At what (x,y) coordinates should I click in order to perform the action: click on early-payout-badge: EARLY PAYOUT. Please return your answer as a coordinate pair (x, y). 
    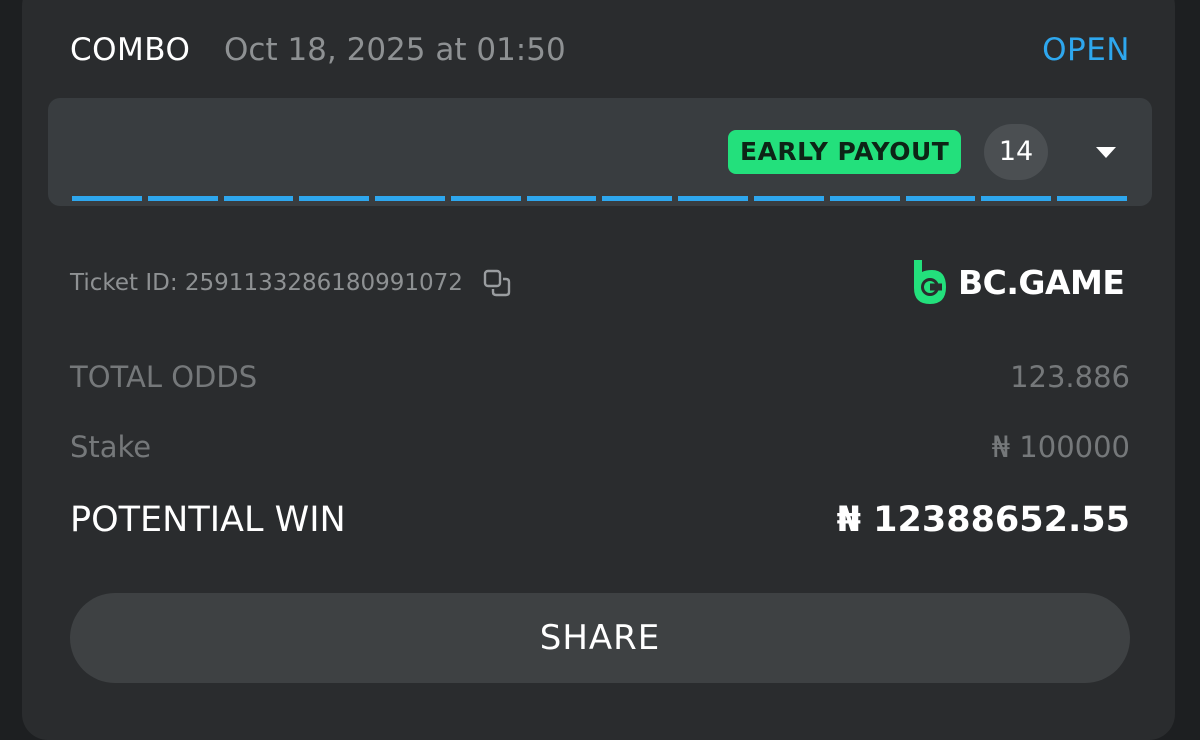
    Looking at the image, I should click on (845, 152).